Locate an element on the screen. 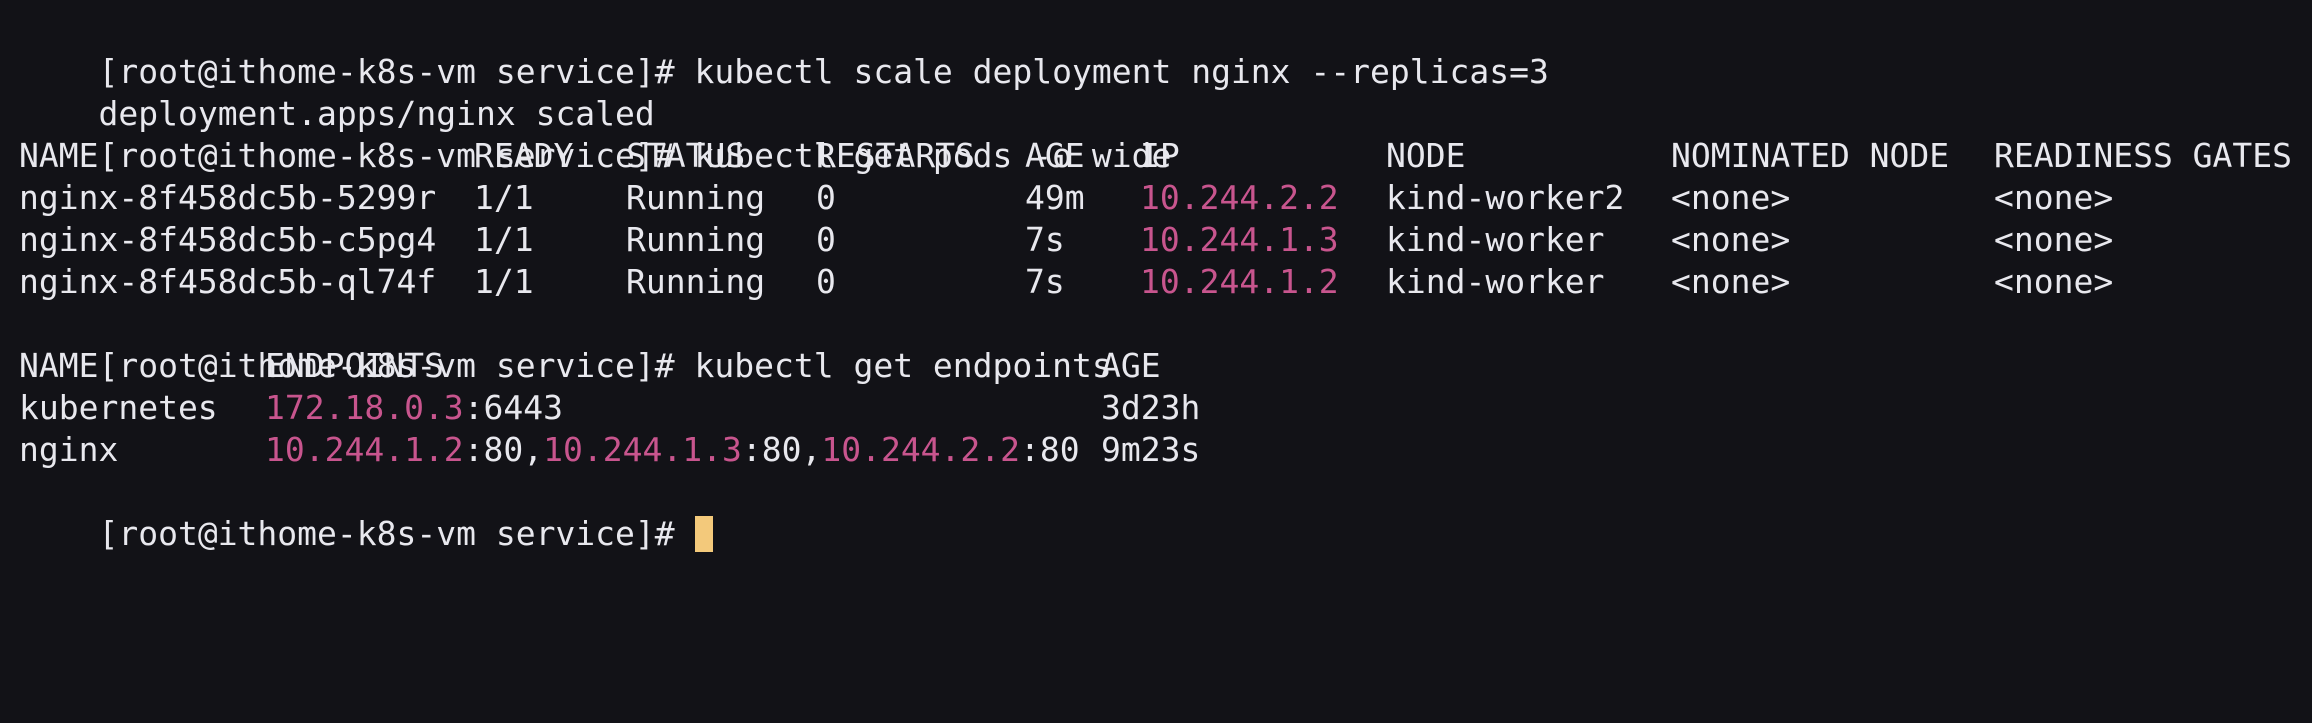  column-header: READINESS GATES is located at coordinates (2143, 155).